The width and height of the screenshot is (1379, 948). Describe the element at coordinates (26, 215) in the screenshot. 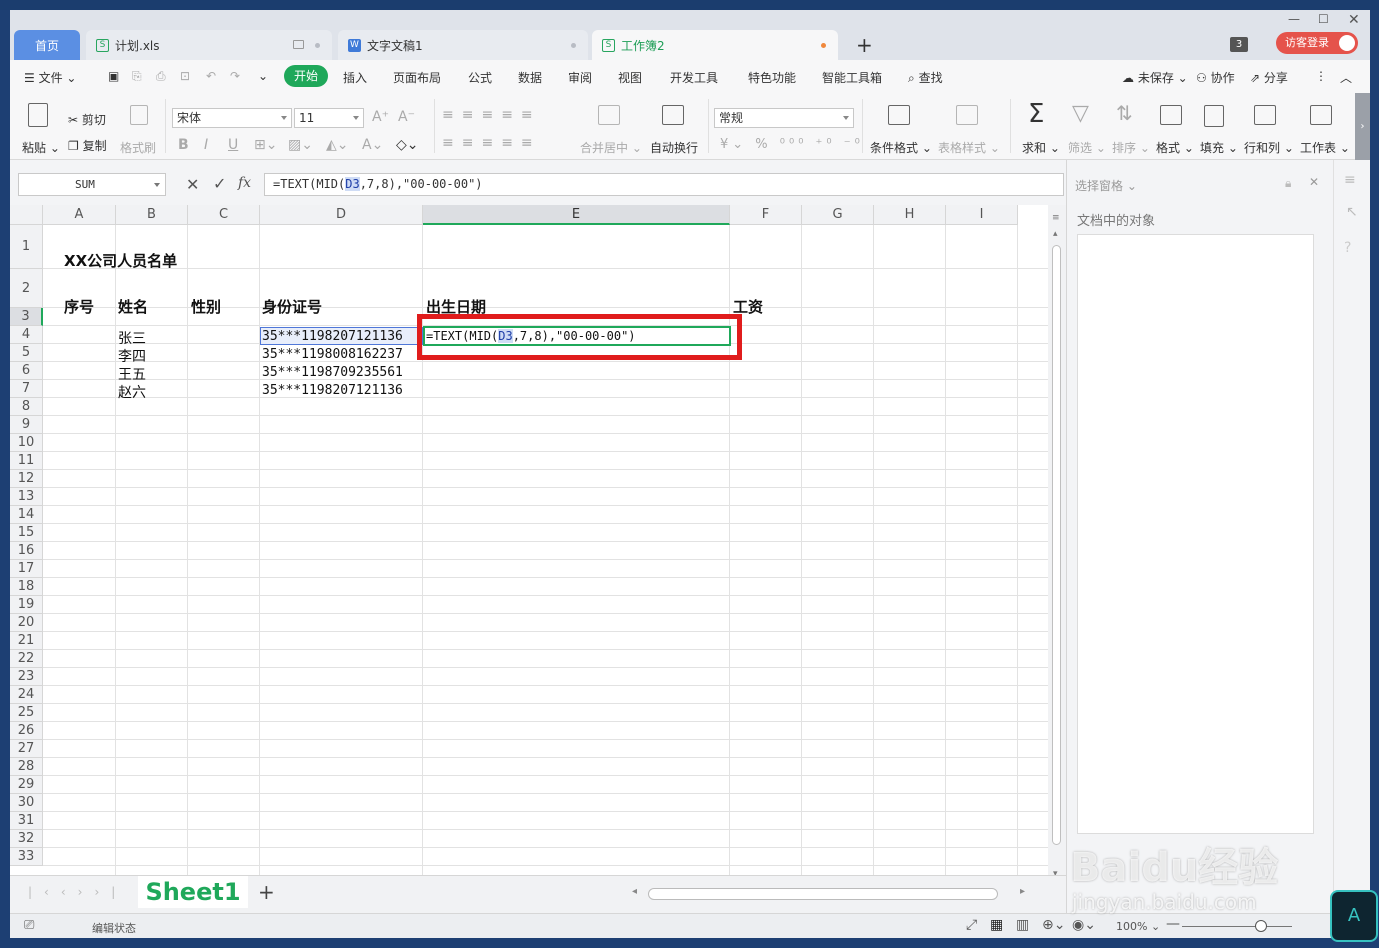

I see `select-all-corner` at that location.